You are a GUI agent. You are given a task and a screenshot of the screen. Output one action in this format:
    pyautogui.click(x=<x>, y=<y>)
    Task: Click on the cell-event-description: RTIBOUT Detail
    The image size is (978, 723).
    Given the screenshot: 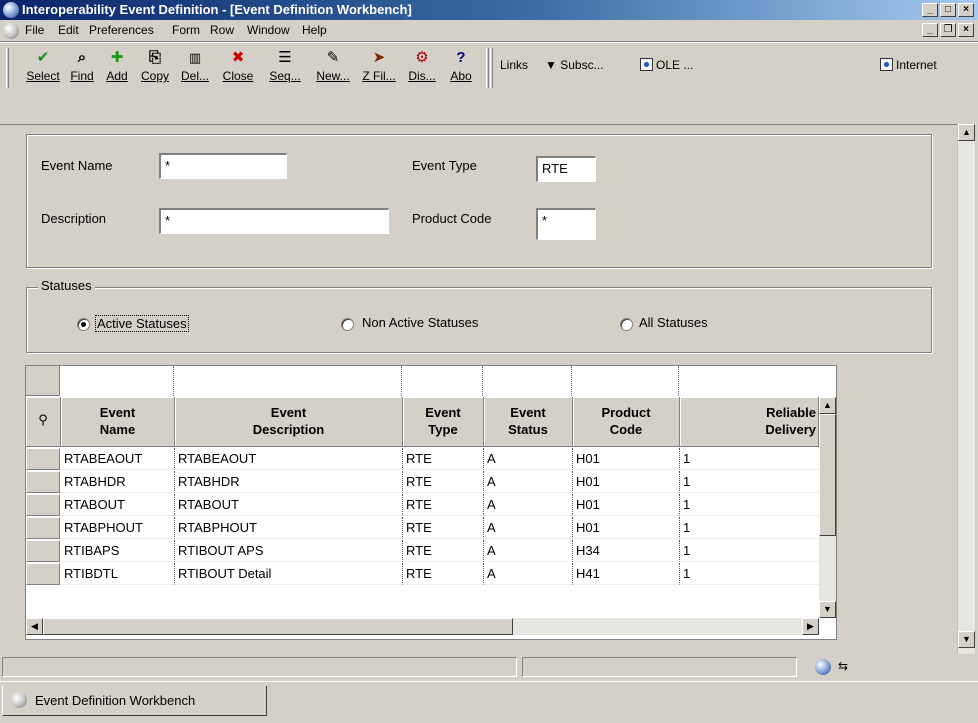 What is the action you would take?
    pyautogui.click(x=289, y=574)
    